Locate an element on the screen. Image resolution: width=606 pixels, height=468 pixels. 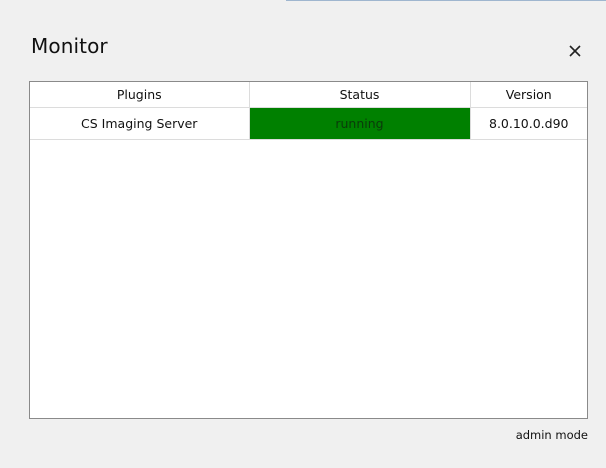
window-title: Monitor is located at coordinates (69, 46).